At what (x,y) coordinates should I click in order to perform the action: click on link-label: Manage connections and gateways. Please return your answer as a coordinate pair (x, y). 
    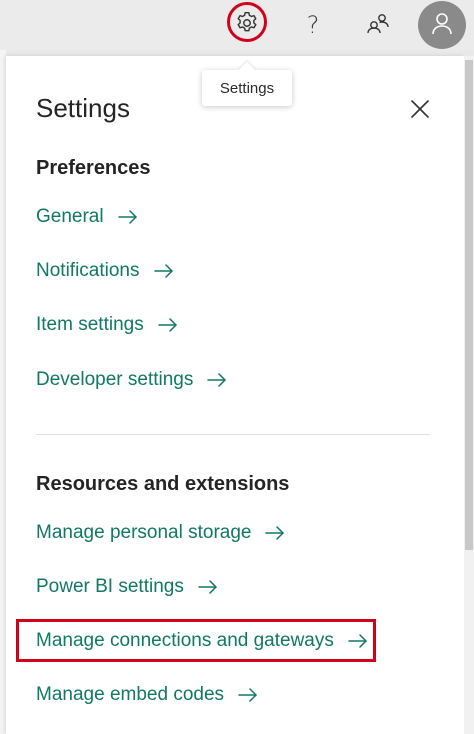
    Looking at the image, I should click on (185, 640).